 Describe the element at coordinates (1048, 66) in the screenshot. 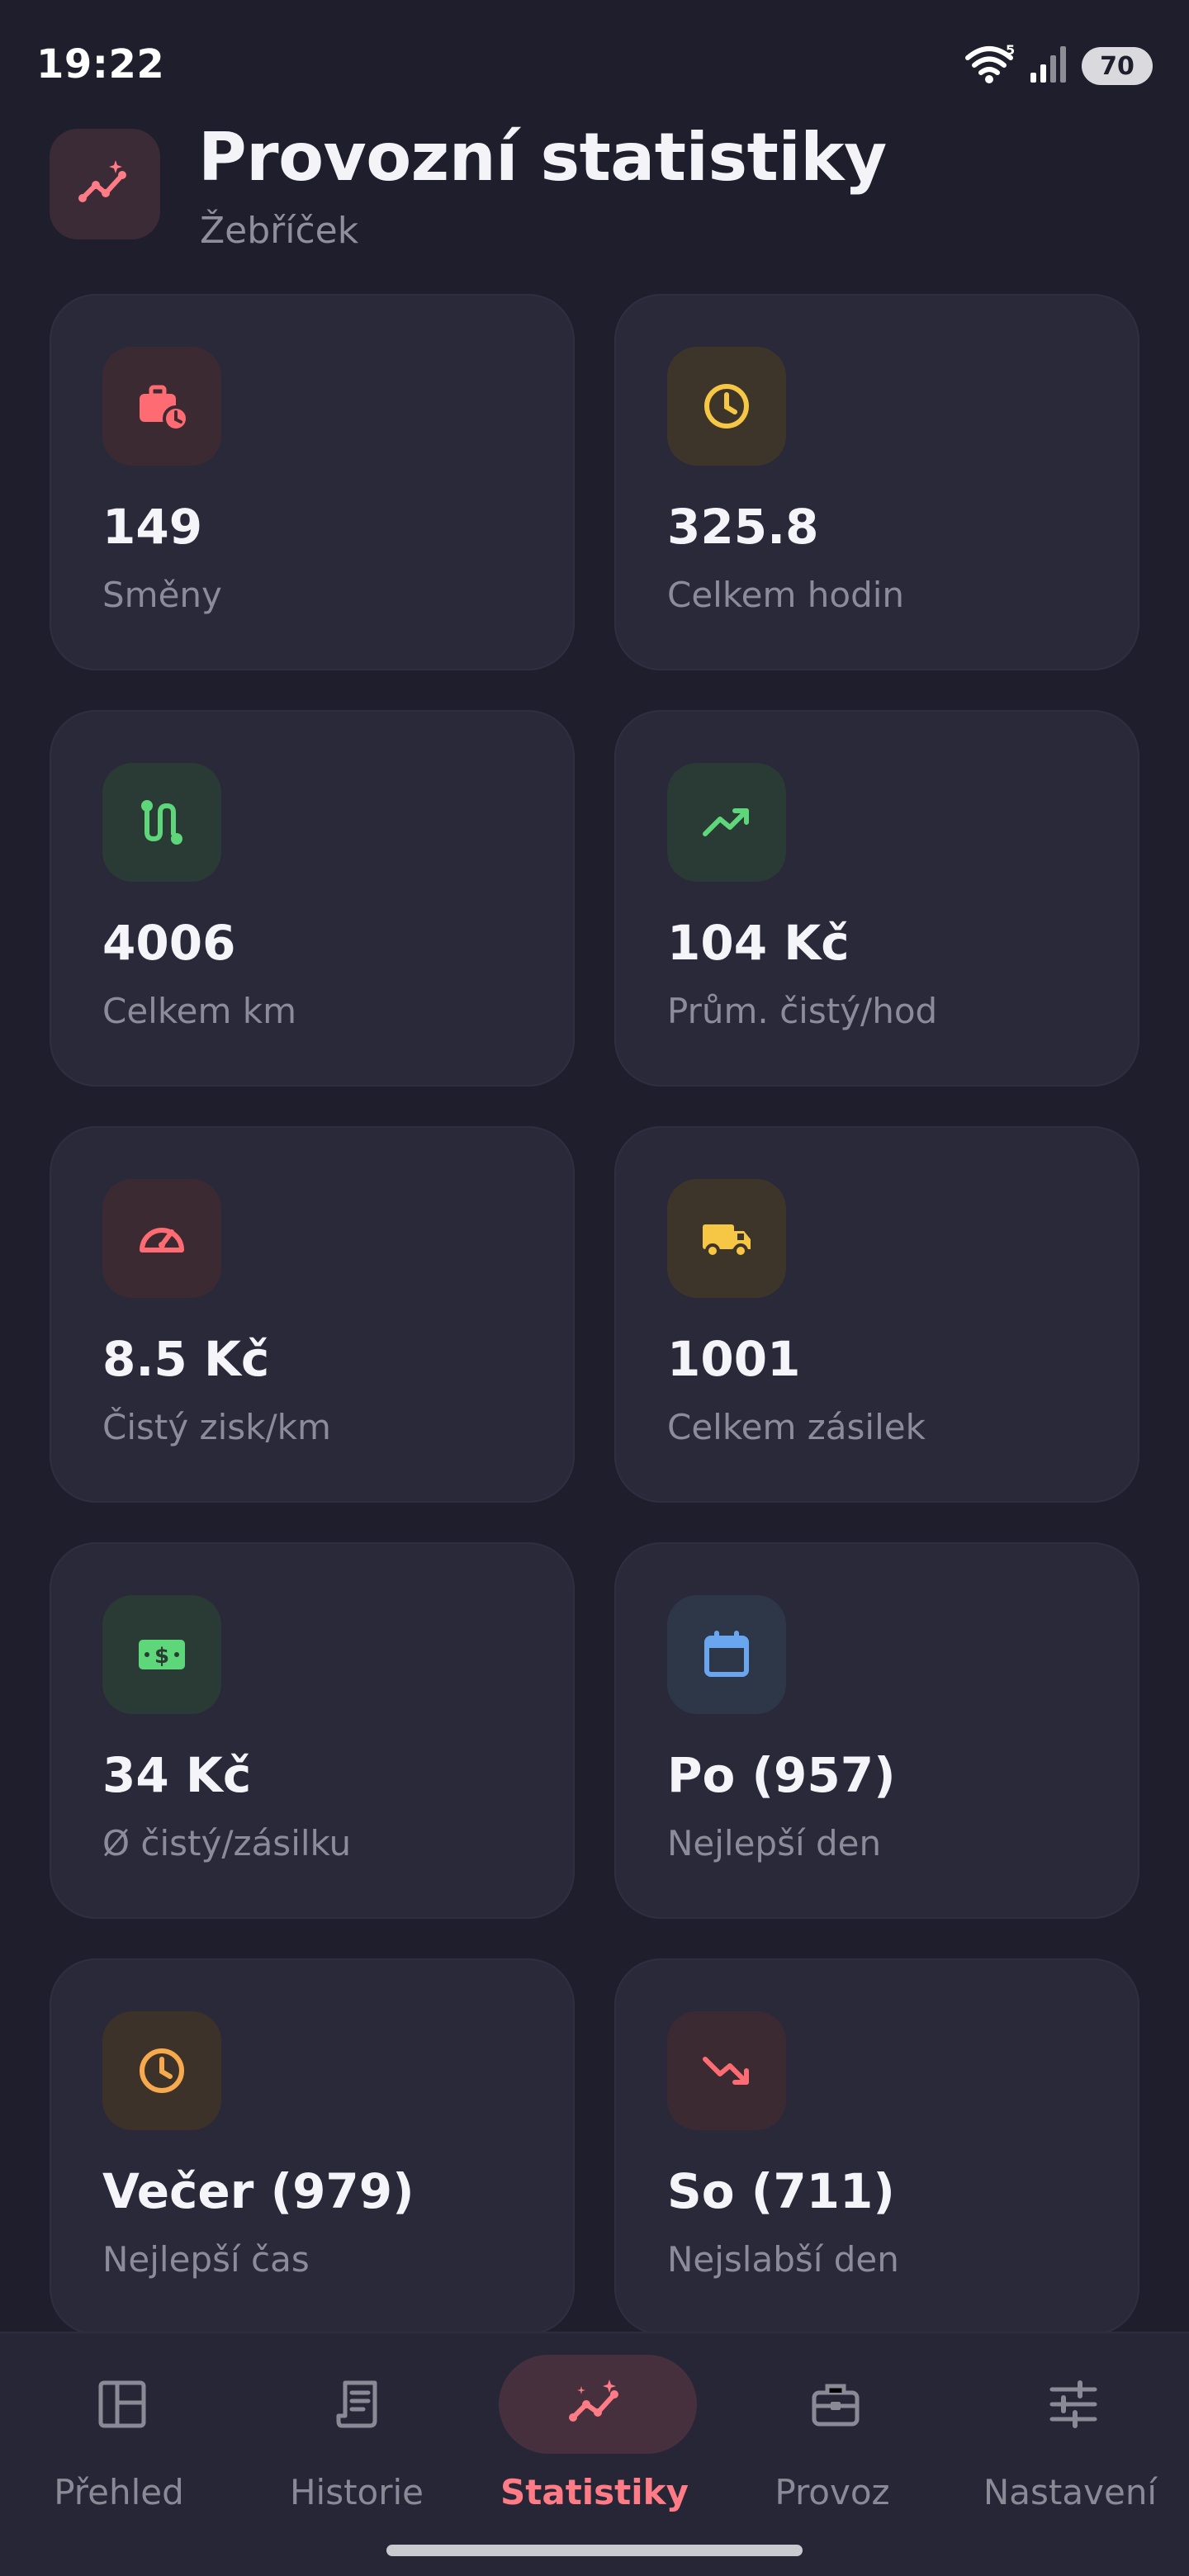

I see `signal-icon` at that location.